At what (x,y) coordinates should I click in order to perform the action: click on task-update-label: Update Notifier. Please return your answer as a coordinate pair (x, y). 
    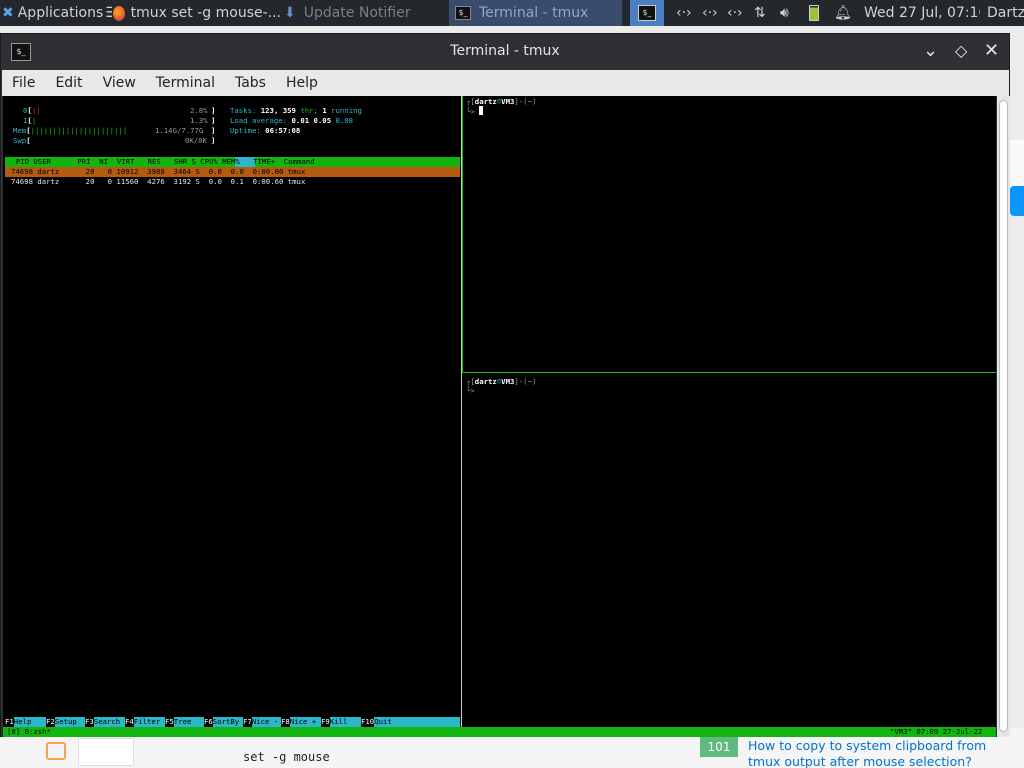
    Looking at the image, I should click on (357, 13).